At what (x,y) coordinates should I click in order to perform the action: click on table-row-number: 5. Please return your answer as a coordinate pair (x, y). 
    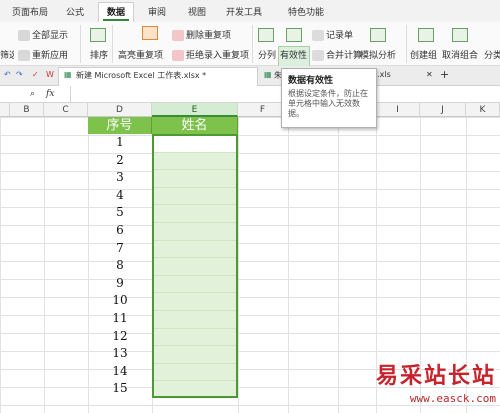
    Looking at the image, I should click on (120, 212).